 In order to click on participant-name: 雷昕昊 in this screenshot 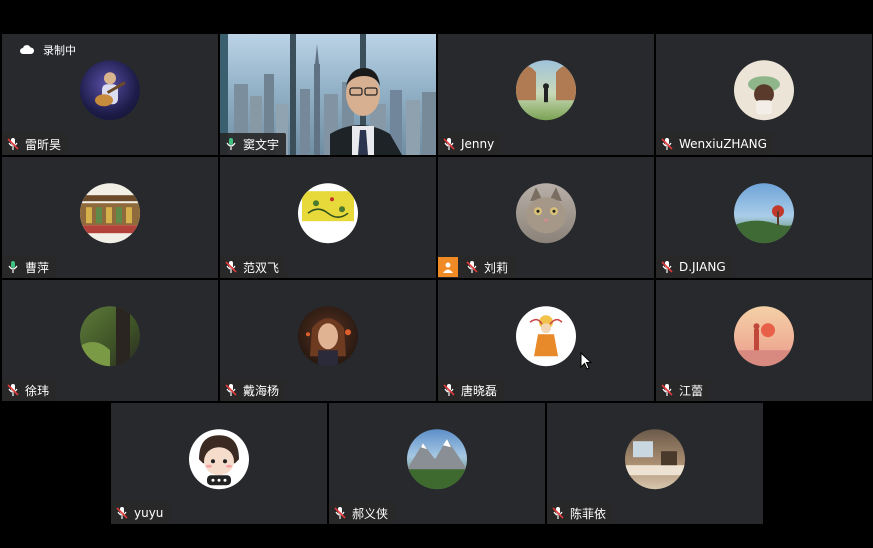, I will do `click(43, 144)`.